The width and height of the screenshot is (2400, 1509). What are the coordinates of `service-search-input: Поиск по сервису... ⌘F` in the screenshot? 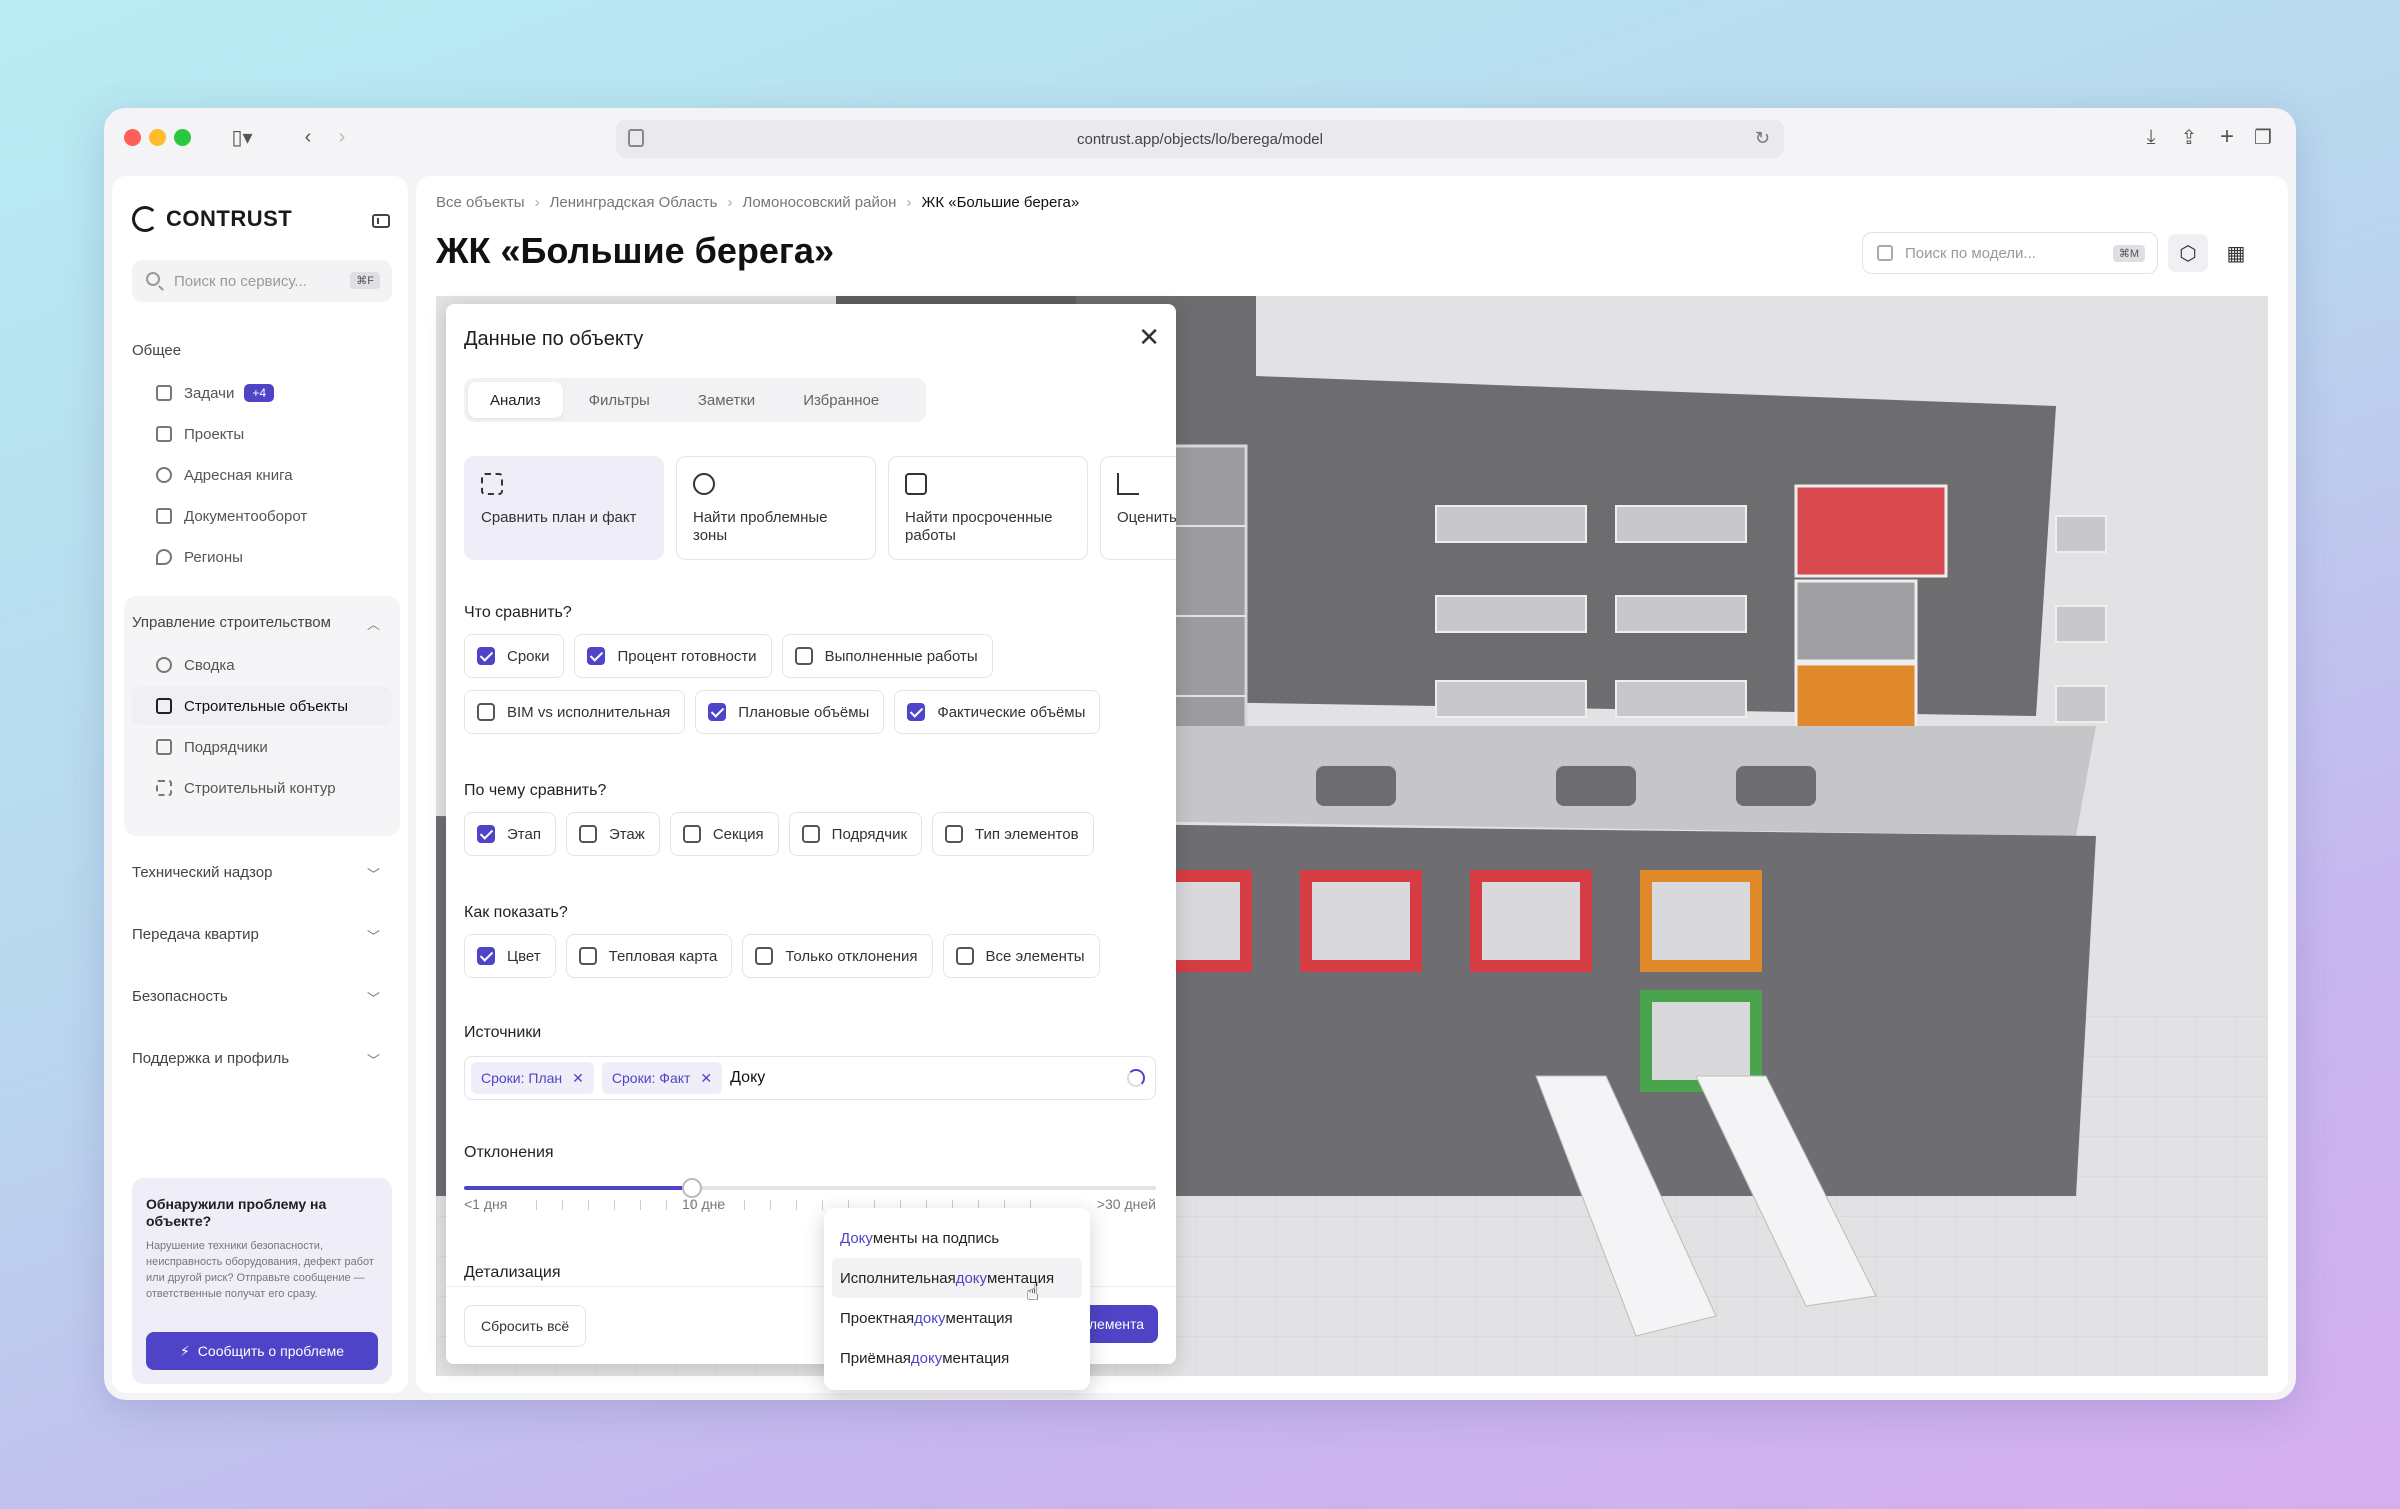 It's located at (262, 281).